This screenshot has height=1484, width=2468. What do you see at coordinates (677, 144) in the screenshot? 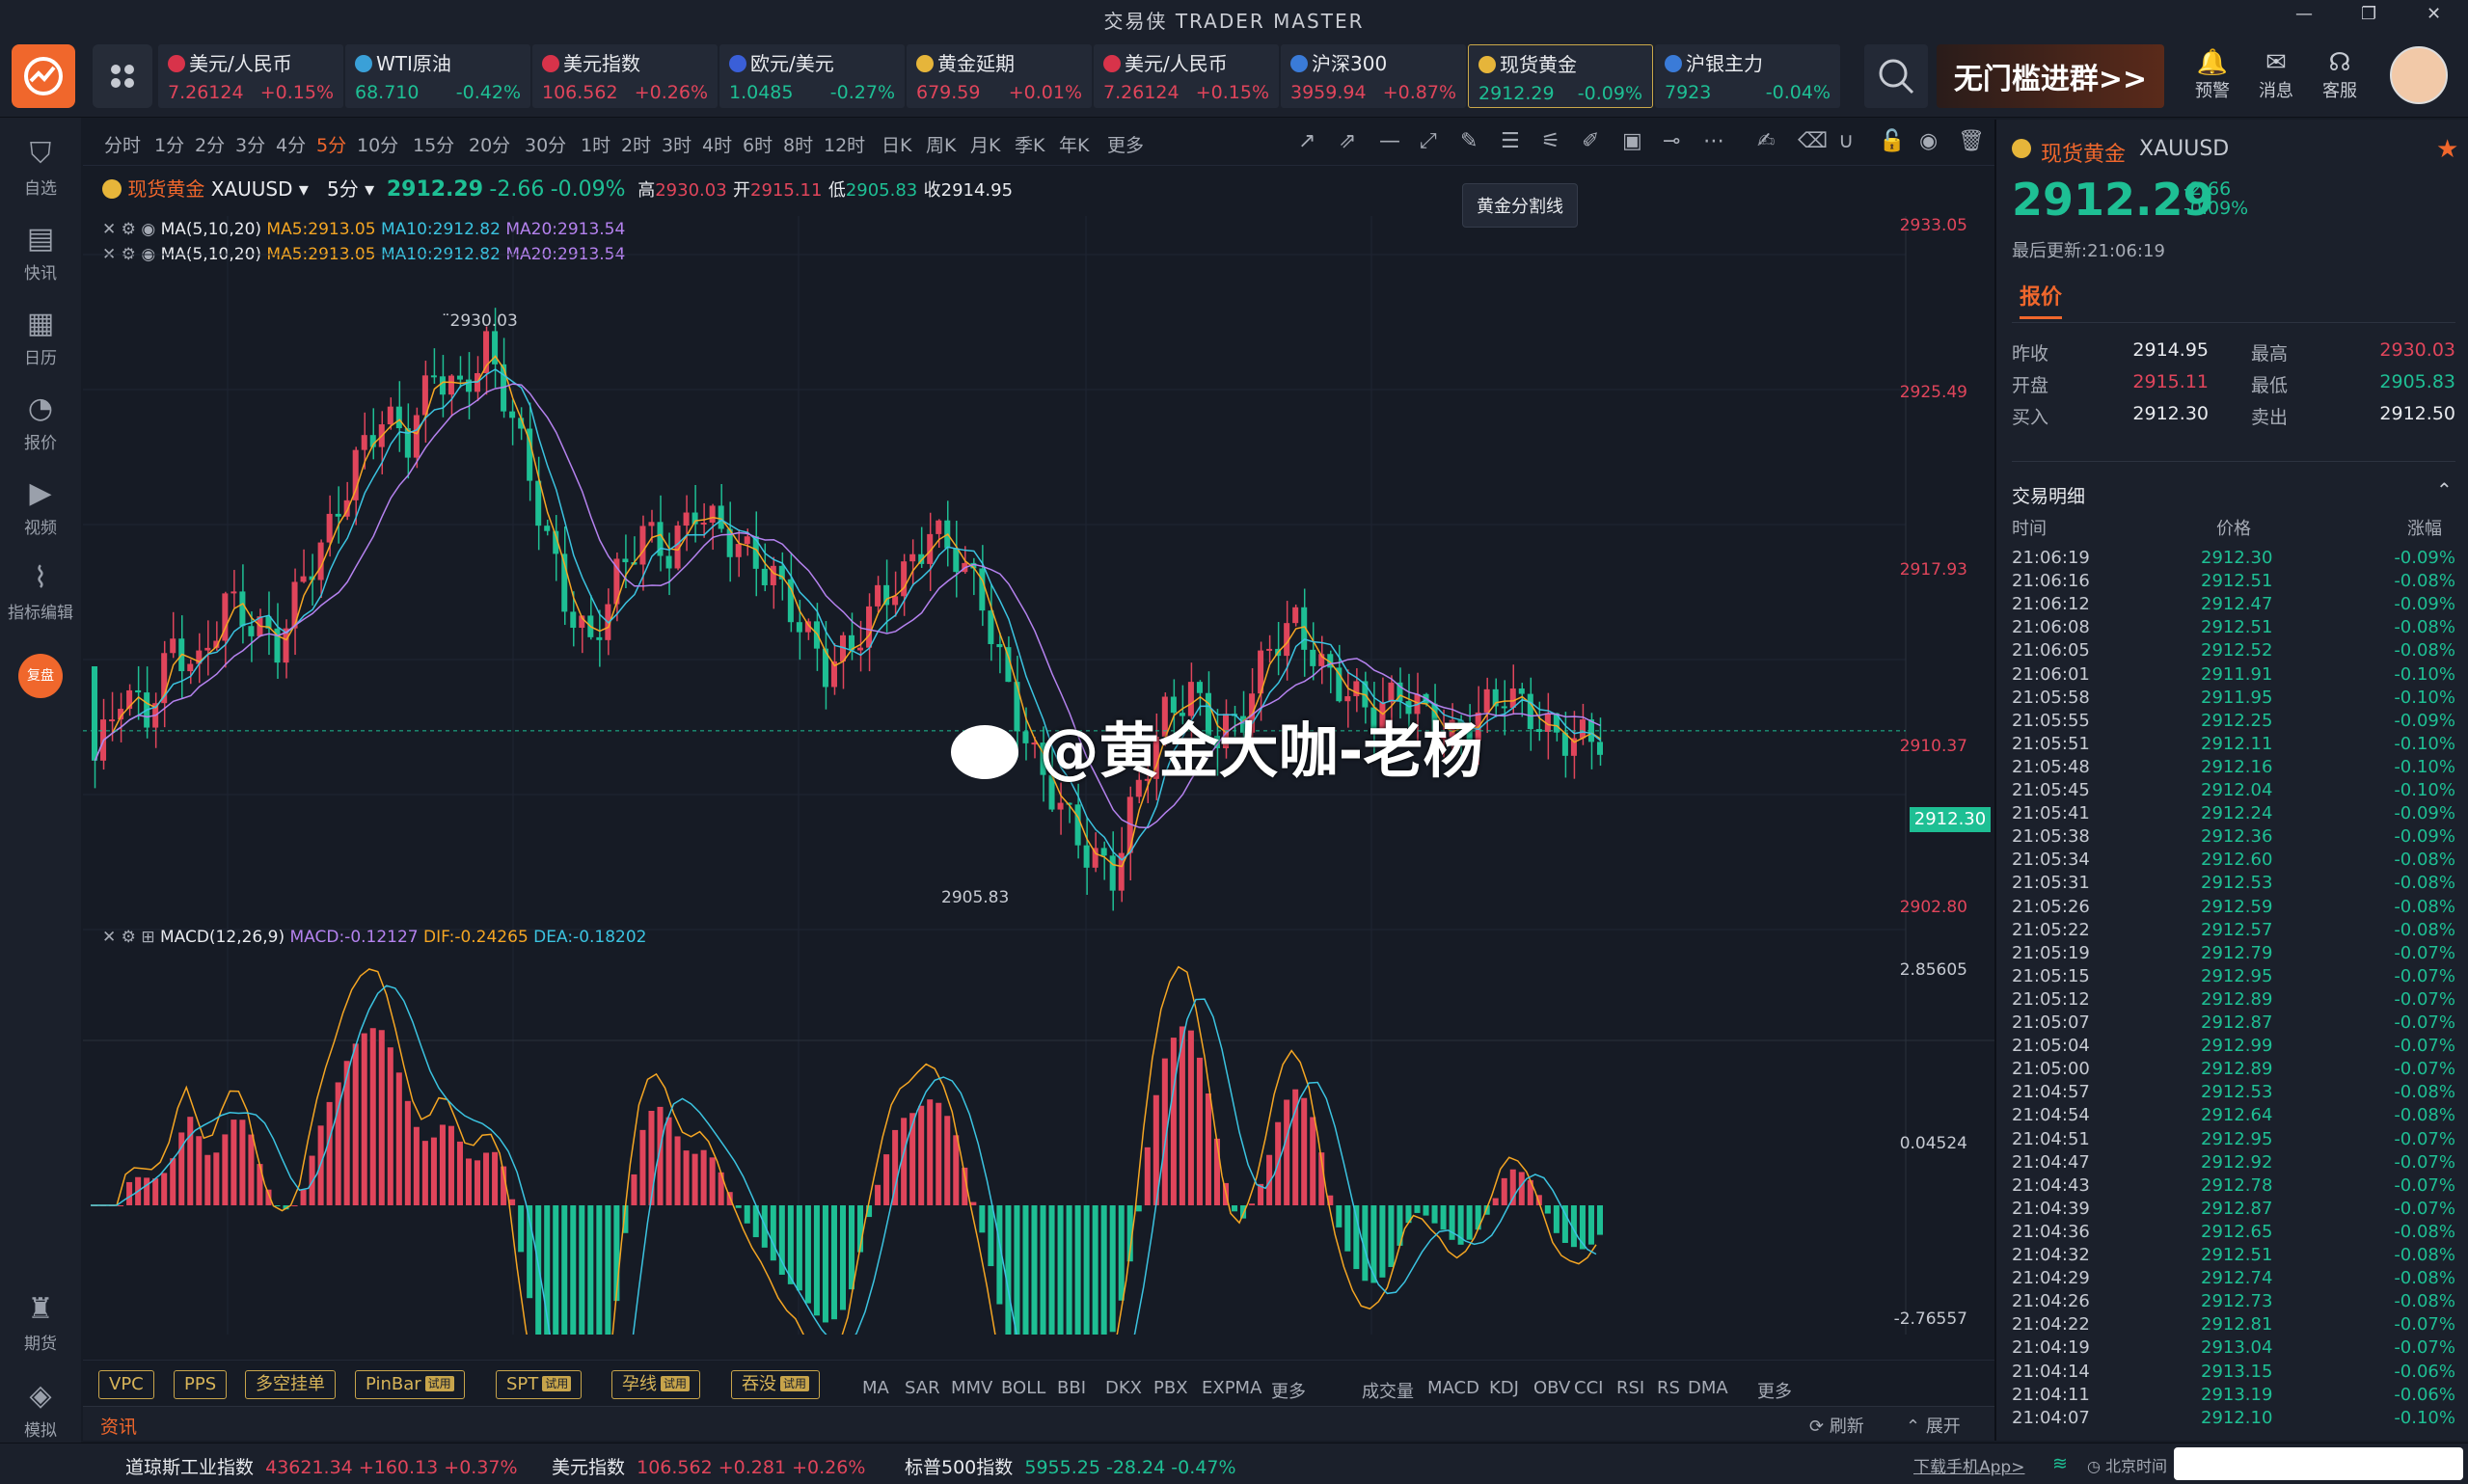
I see `period-button: 3时` at bounding box center [677, 144].